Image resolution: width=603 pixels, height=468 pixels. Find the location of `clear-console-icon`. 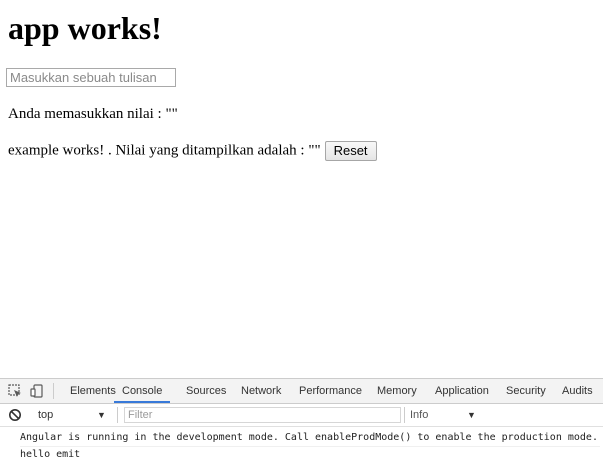

clear-console-icon is located at coordinates (15, 415).